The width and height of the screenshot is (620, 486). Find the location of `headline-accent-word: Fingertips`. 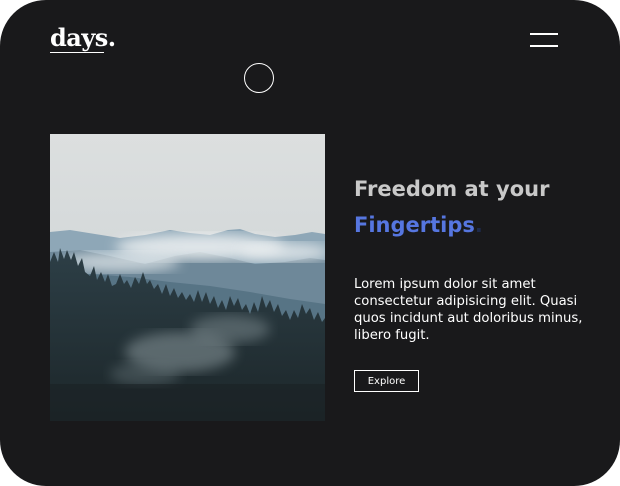

headline-accent-word: Fingertips is located at coordinates (414, 225).